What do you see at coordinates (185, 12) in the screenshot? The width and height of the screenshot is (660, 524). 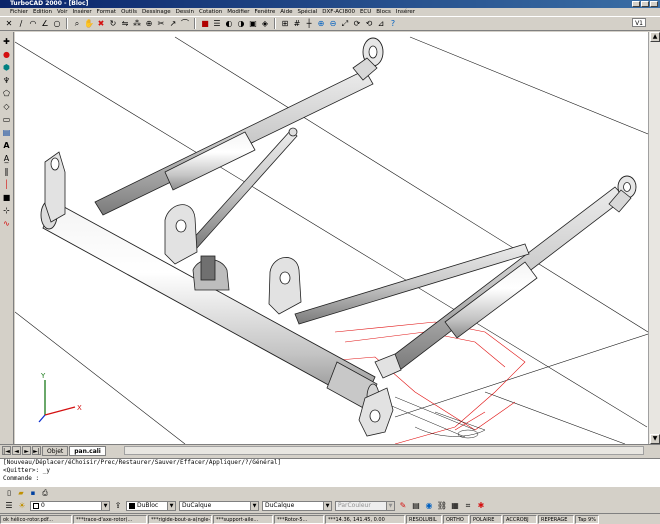 I see `menu-item: Dessin` at bounding box center [185, 12].